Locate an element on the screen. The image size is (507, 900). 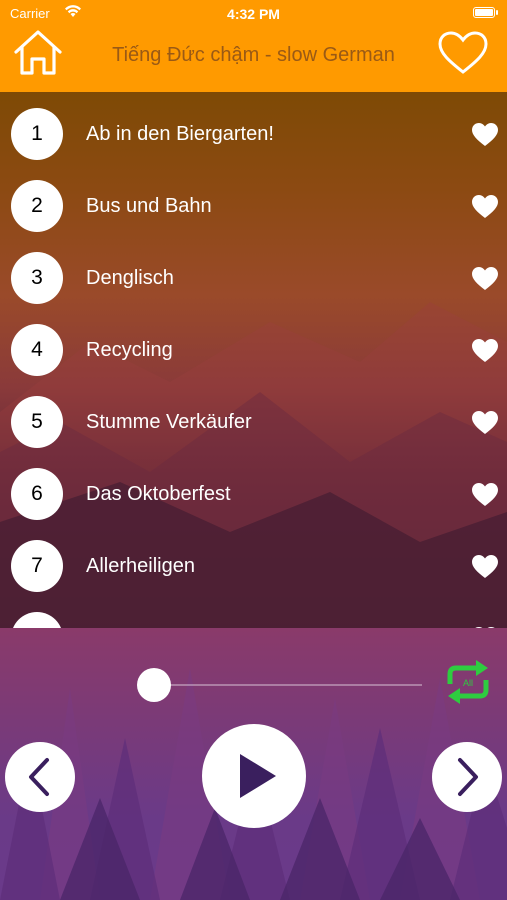
lesson-title: Recycling is located at coordinates (129, 350).